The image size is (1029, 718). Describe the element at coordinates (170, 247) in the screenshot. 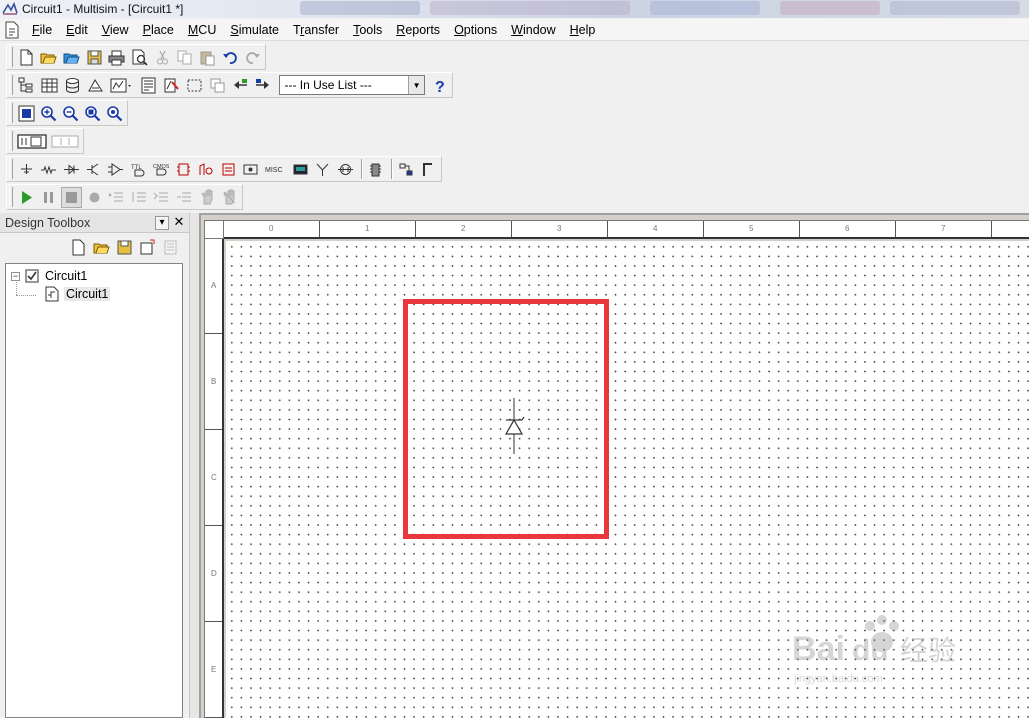

I see `remove-icon` at that location.